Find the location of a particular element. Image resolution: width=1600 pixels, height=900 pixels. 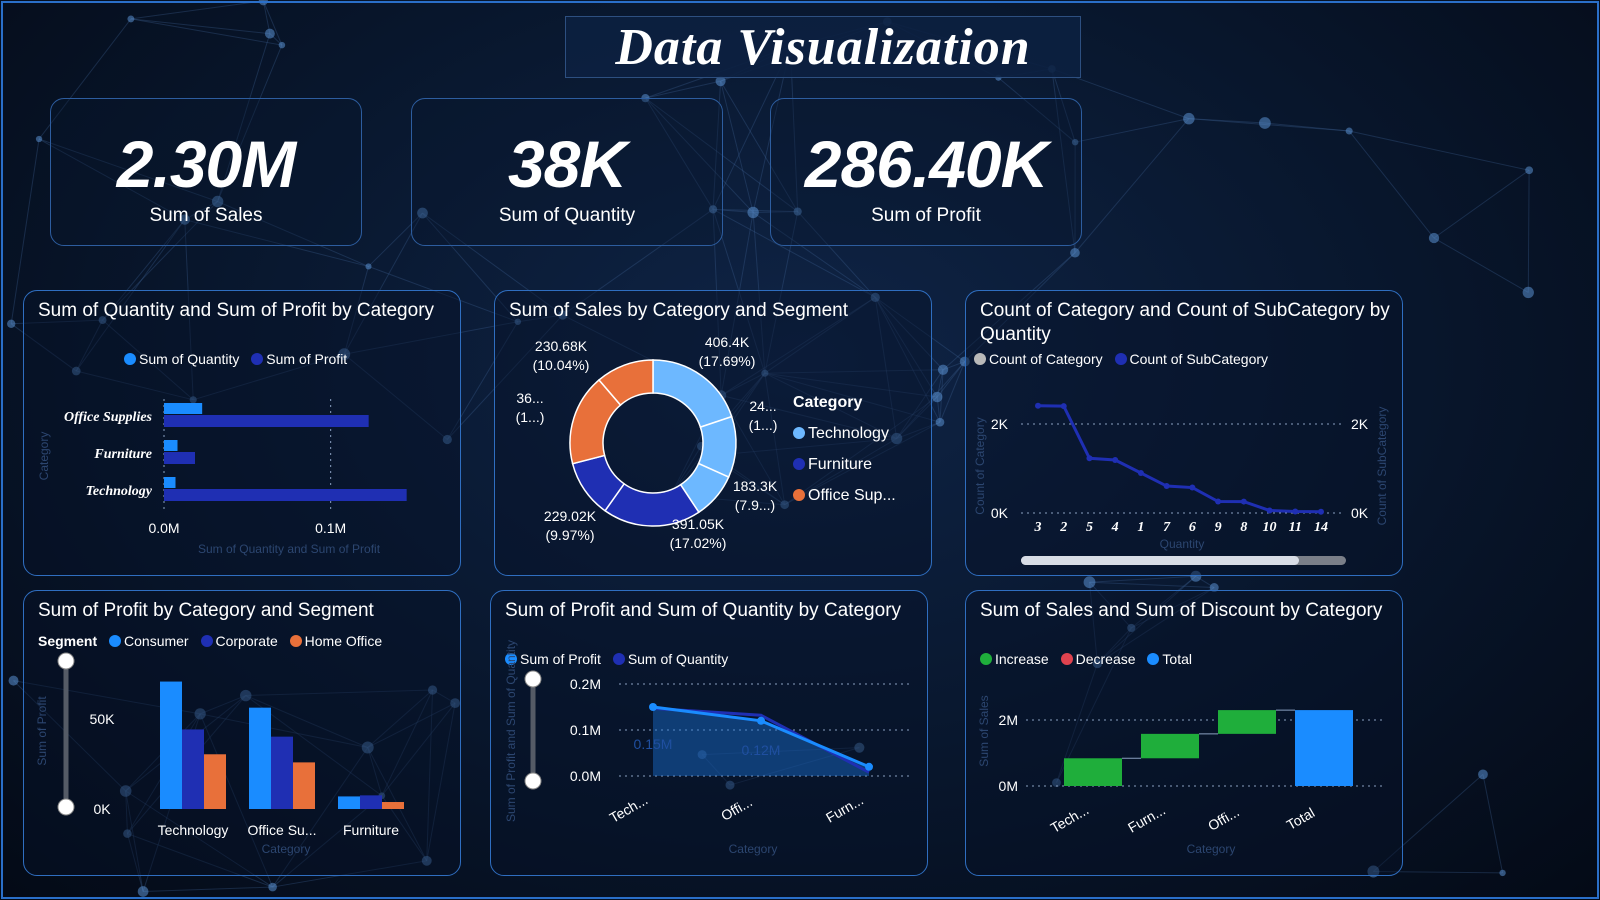

kpi-value: 2.30M is located at coordinates (206, 164).